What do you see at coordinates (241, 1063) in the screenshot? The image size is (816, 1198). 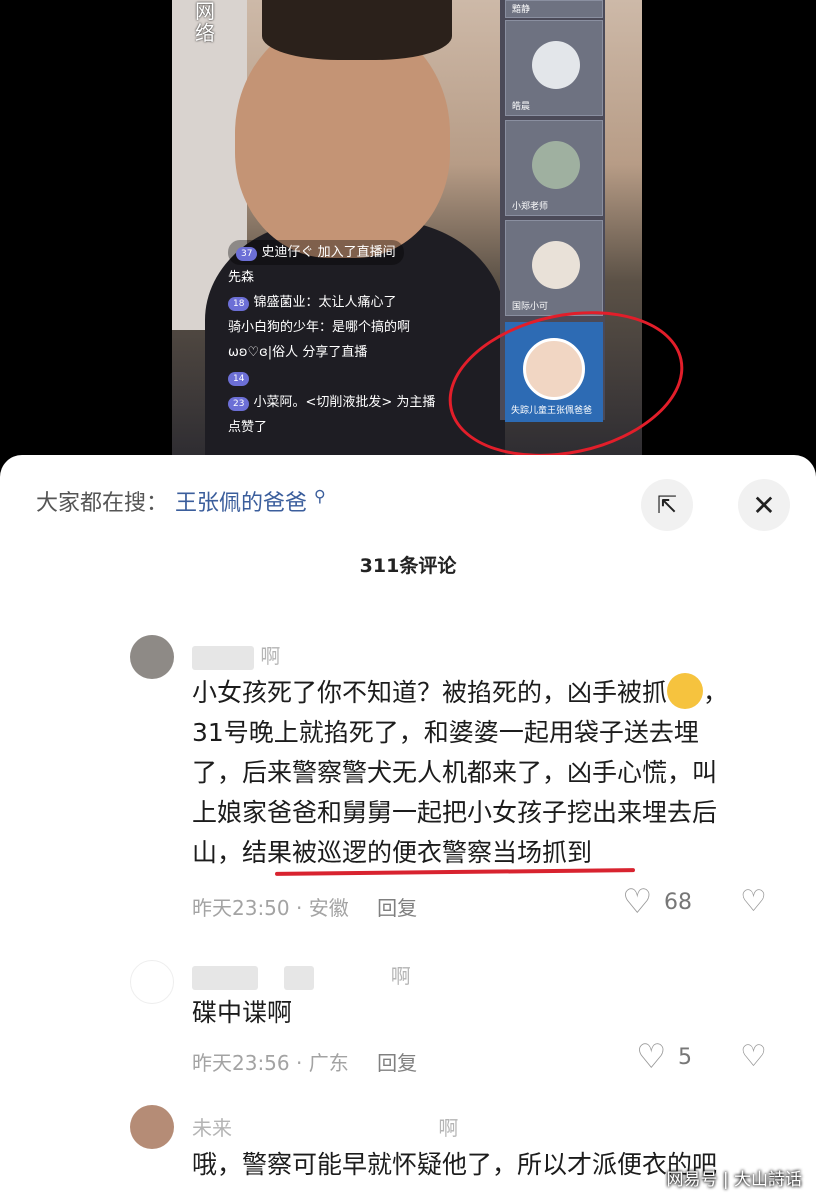 I see `comment-time: 昨天23:56` at bounding box center [241, 1063].